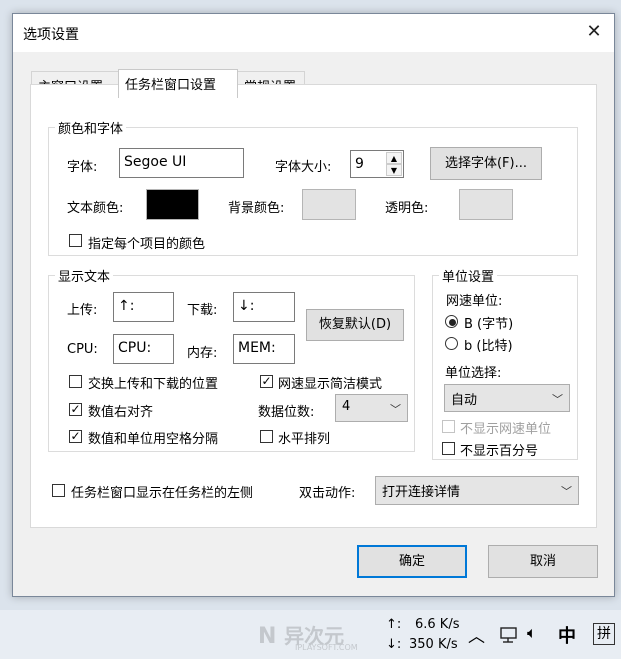  I want to click on font-size-label: 字体大小:, so click(303, 167).